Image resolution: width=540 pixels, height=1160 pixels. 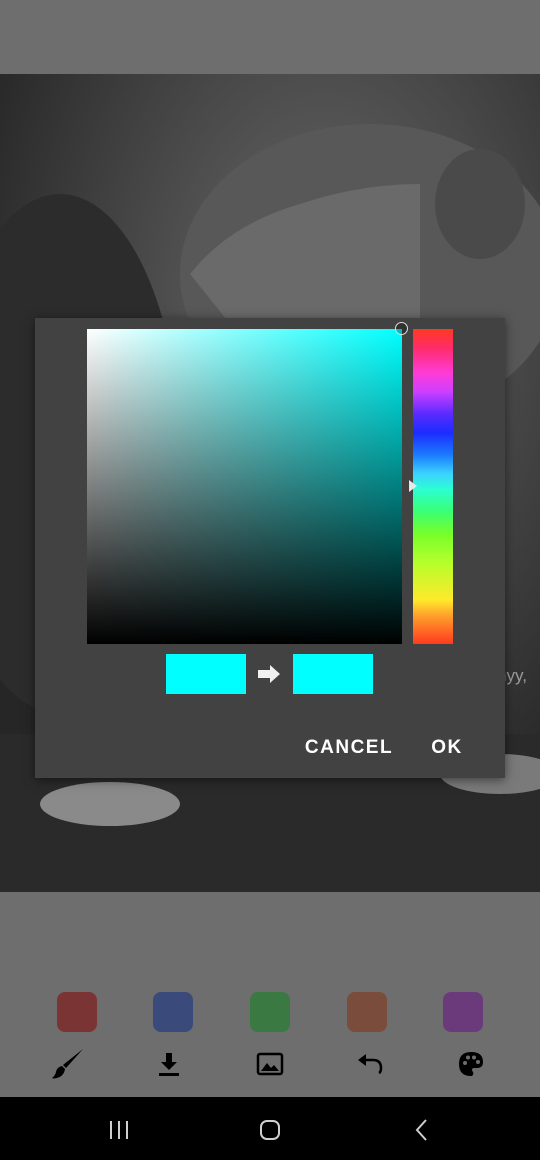 What do you see at coordinates (206, 674) in the screenshot?
I see `old-color-preview` at bounding box center [206, 674].